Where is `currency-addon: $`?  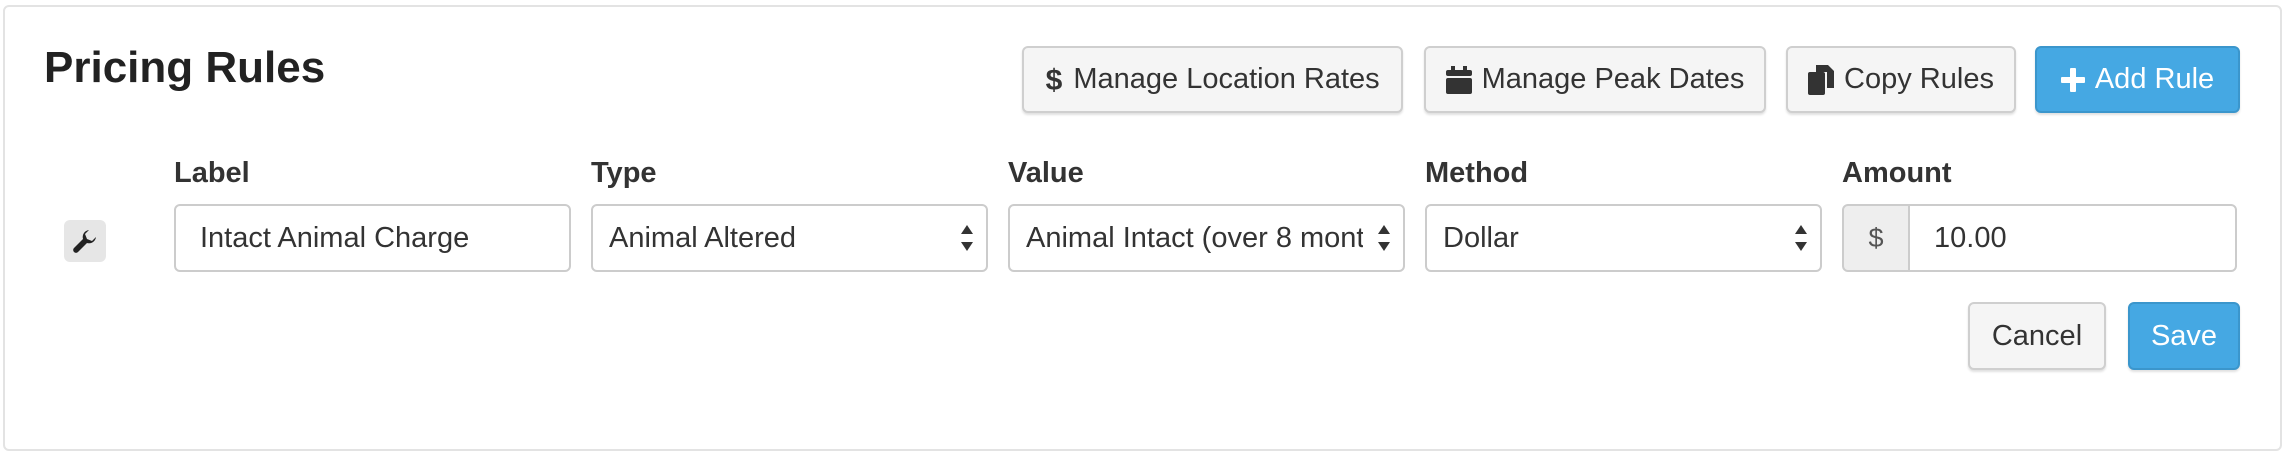 currency-addon: $ is located at coordinates (1876, 238).